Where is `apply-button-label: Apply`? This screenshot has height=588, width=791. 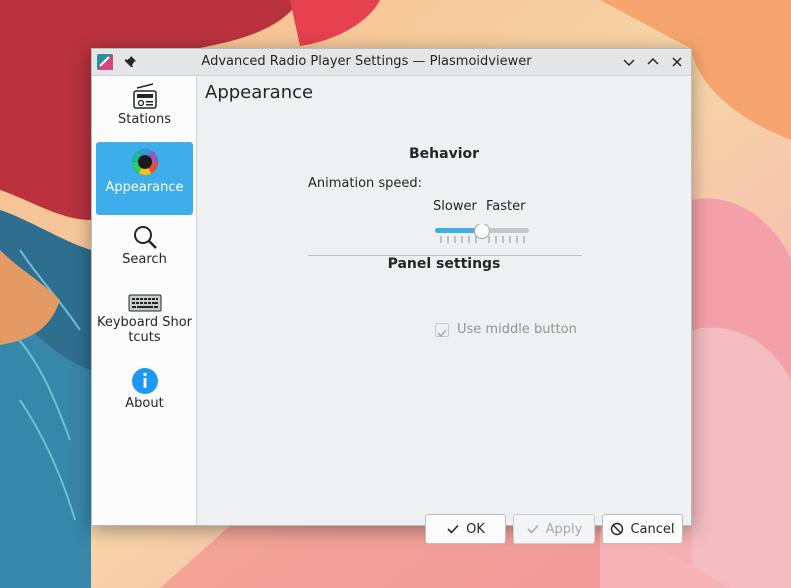 apply-button-label: Apply is located at coordinates (564, 529).